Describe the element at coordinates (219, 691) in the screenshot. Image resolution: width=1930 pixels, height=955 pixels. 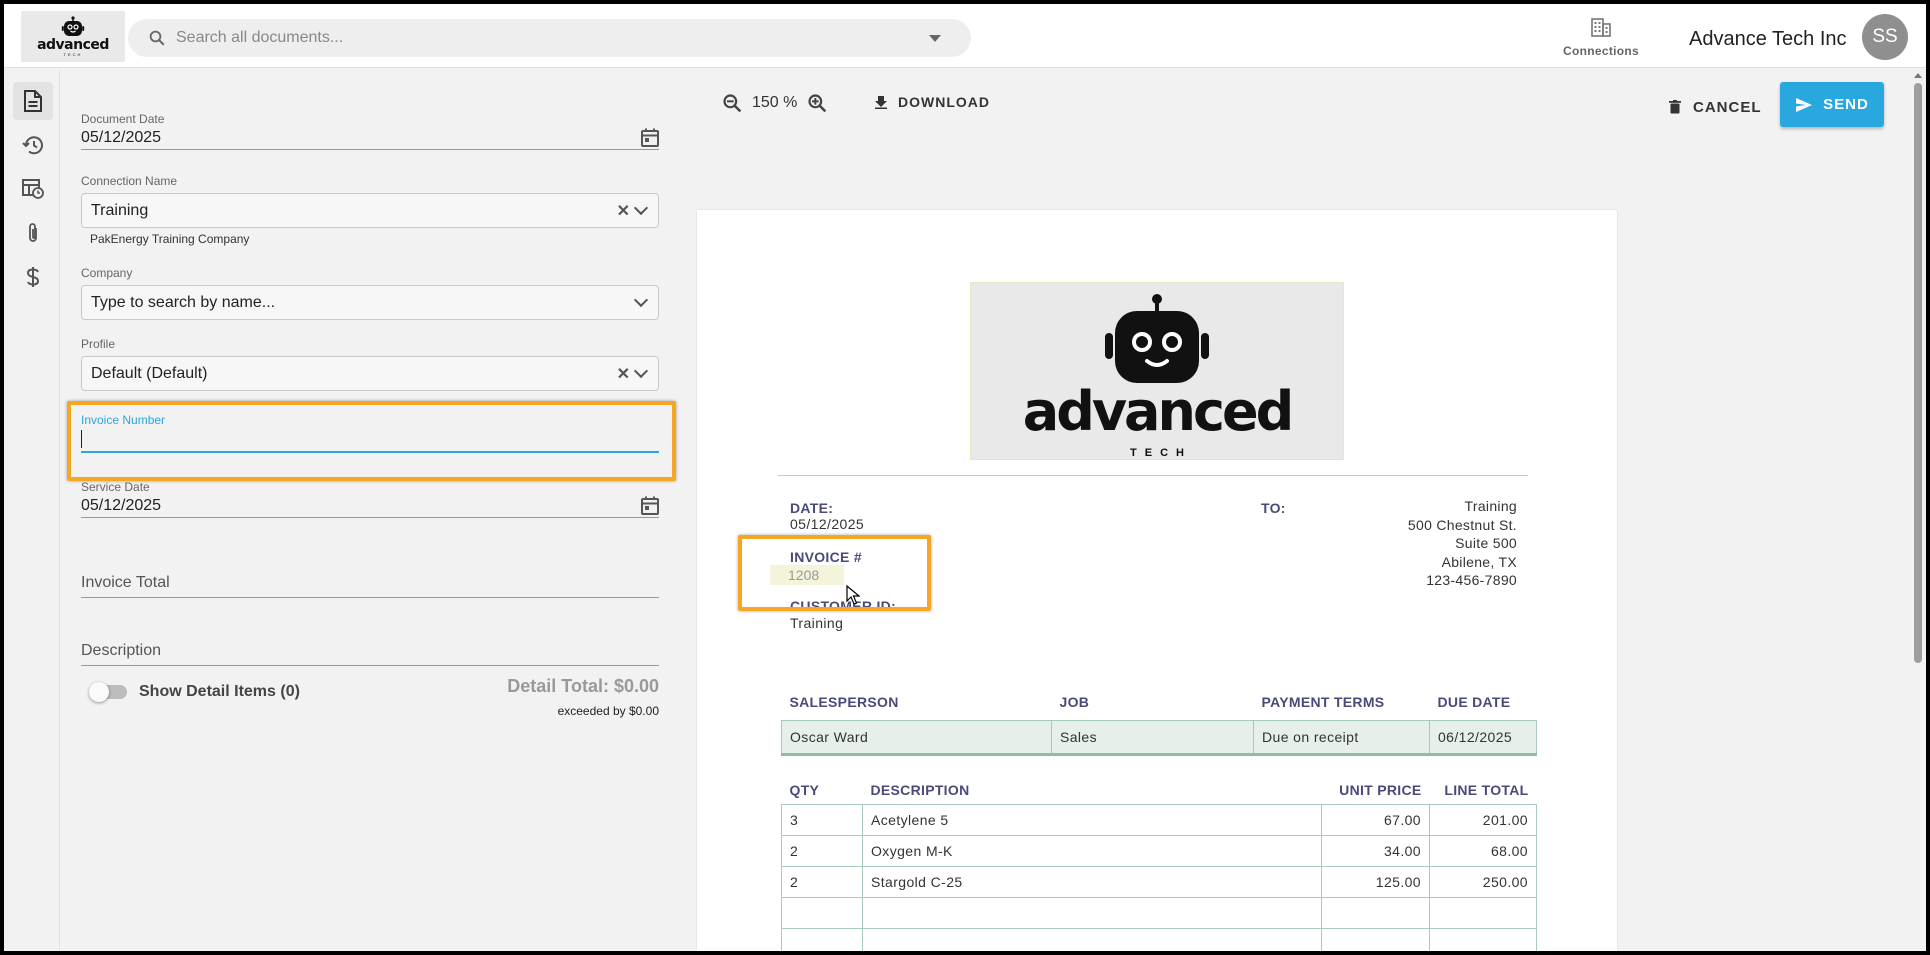
I see `detail-items-label: Show Detail Items (0)` at that location.